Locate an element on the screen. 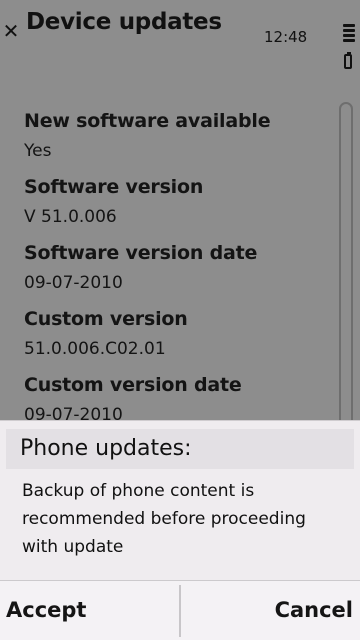 The image size is (360, 640). clock: 12:48 is located at coordinates (286, 37).